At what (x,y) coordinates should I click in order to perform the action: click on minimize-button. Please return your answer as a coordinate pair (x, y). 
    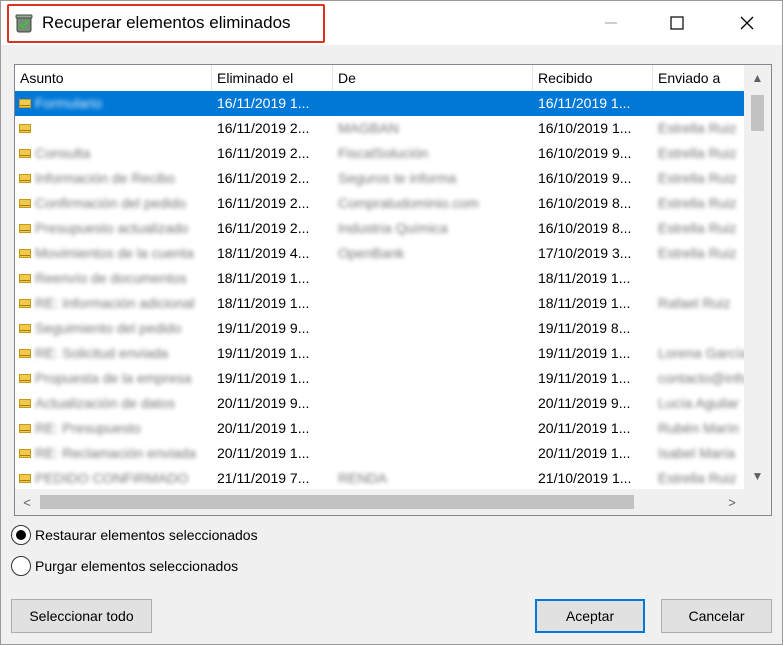
    Looking at the image, I should click on (611, 23).